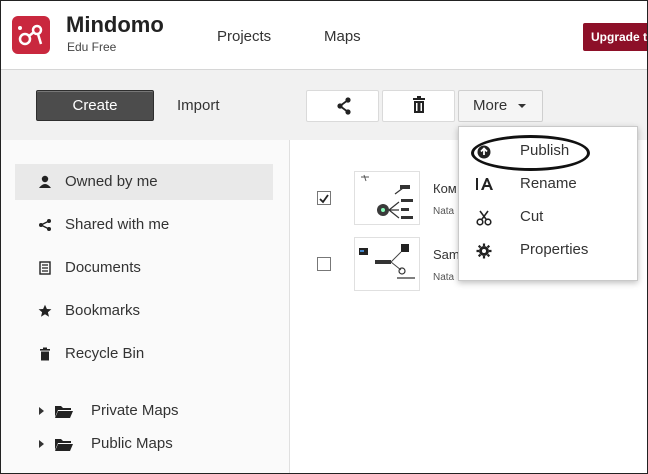 This screenshot has width=648, height=474. What do you see at coordinates (115, 24) in the screenshot?
I see `brand-name: Mindomo` at bounding box center [115, 24].